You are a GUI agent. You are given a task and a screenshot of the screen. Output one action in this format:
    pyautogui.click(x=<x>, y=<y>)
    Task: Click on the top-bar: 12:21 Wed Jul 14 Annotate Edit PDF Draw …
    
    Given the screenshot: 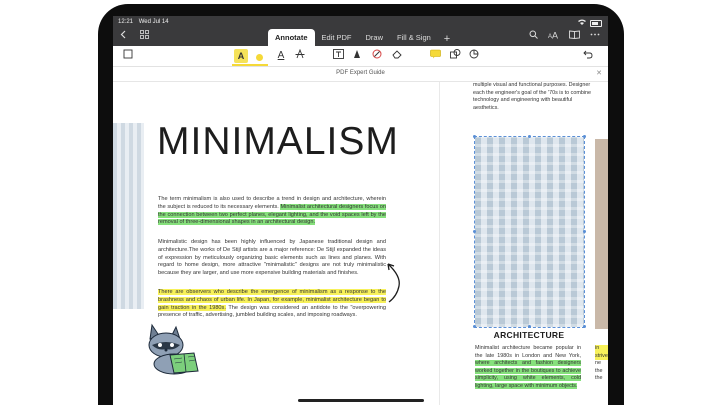 What is the action you would take?
    pyautogui.click(x=360, y=31)
    